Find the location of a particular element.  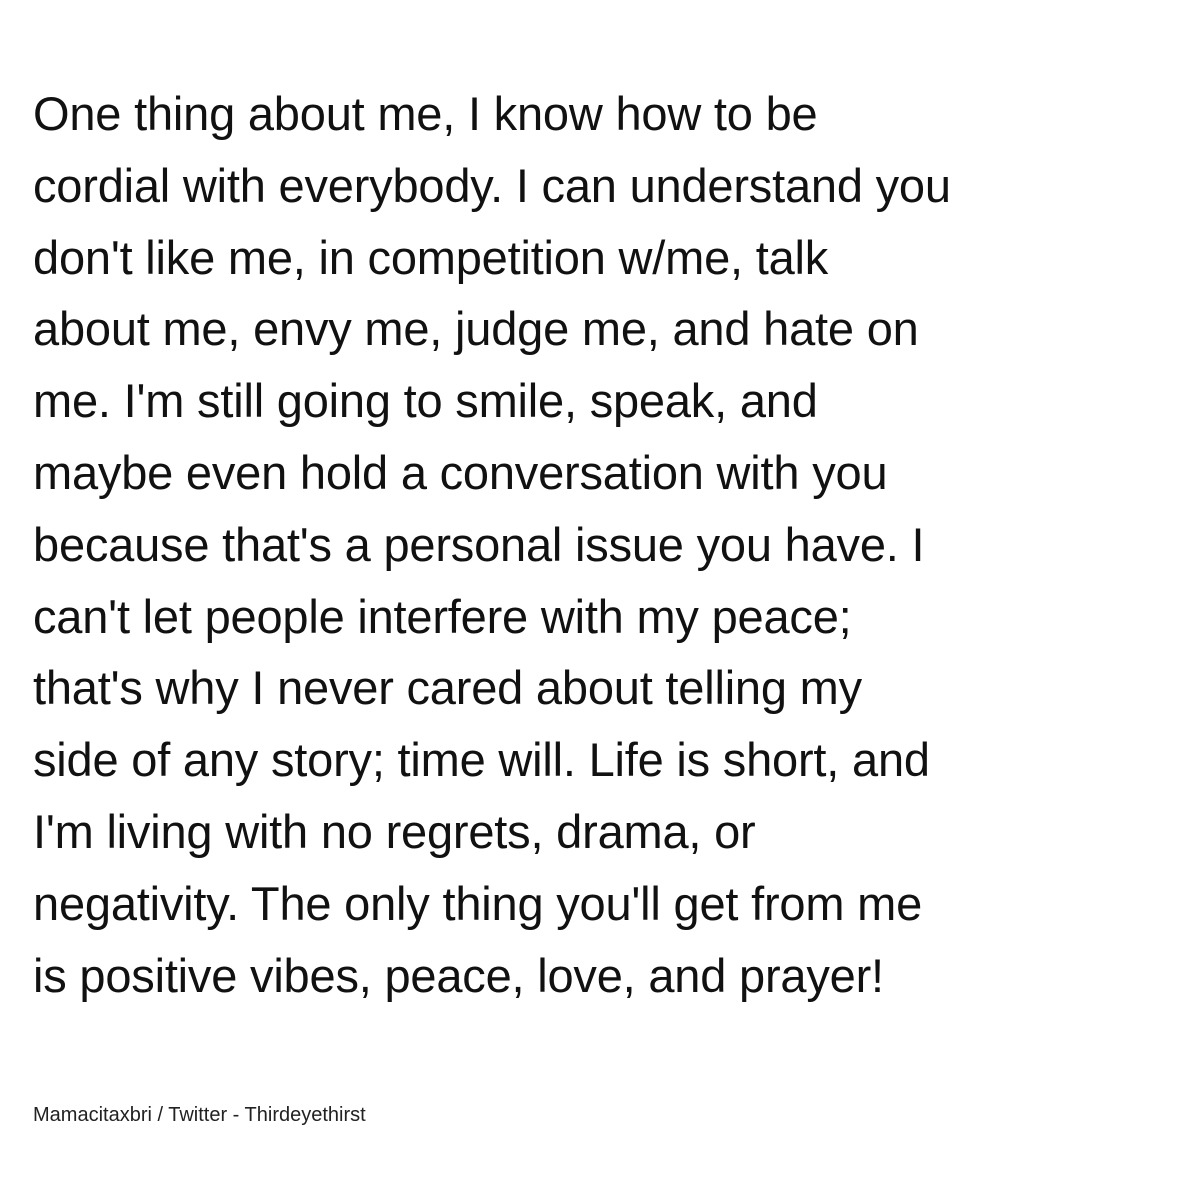

quote-line-5: me. I'm still going to smile, speak, and is located at coordinates (425, 401).